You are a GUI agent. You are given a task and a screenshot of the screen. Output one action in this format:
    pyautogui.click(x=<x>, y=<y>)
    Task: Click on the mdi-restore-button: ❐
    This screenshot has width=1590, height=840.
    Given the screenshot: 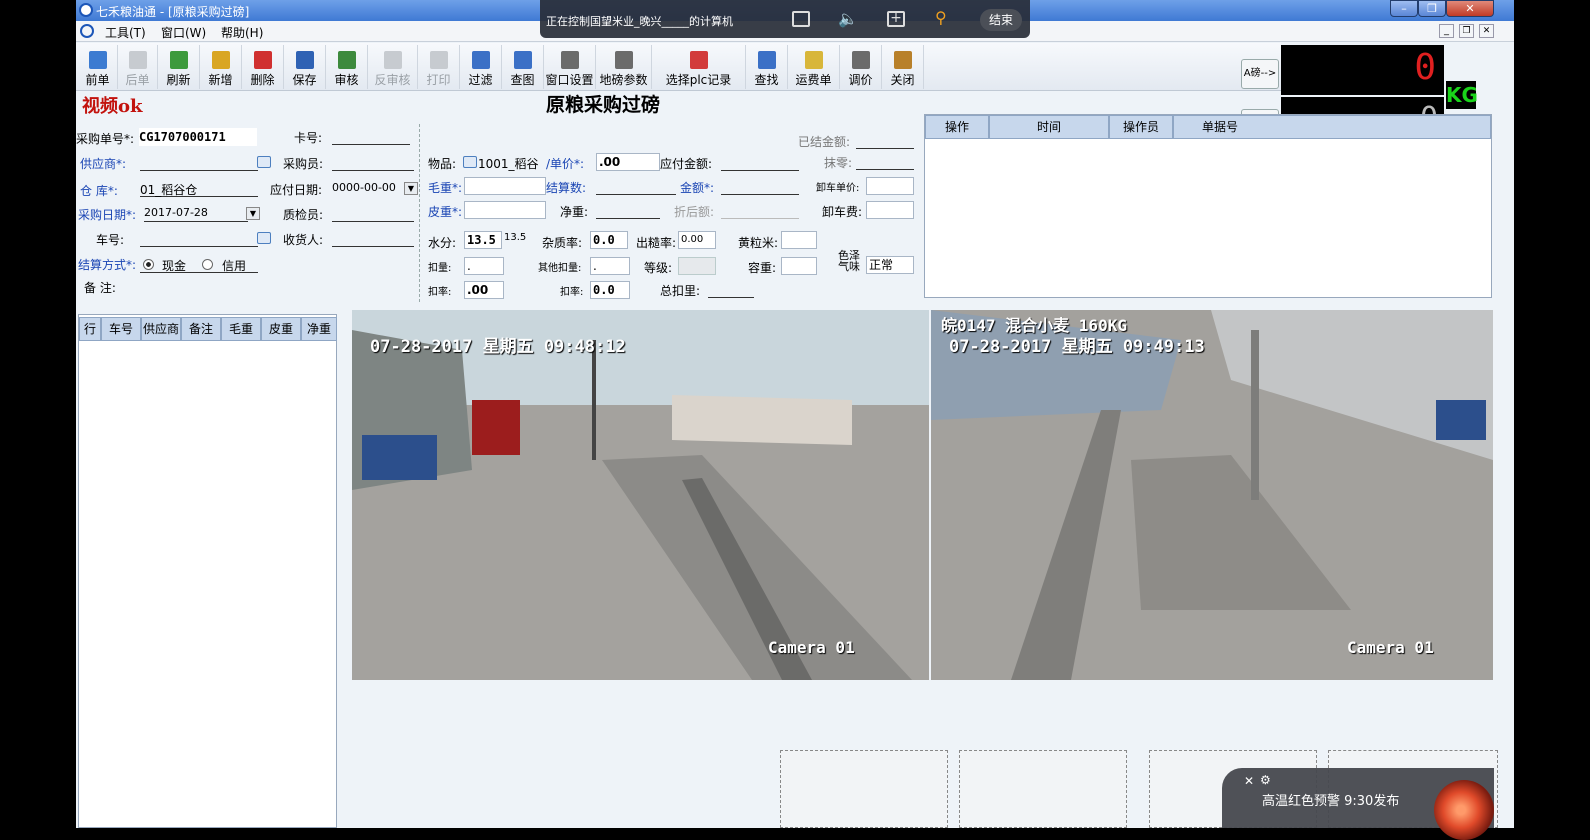 What is the action you would take?
    pyautogui.click(x=1466, y=31)
    